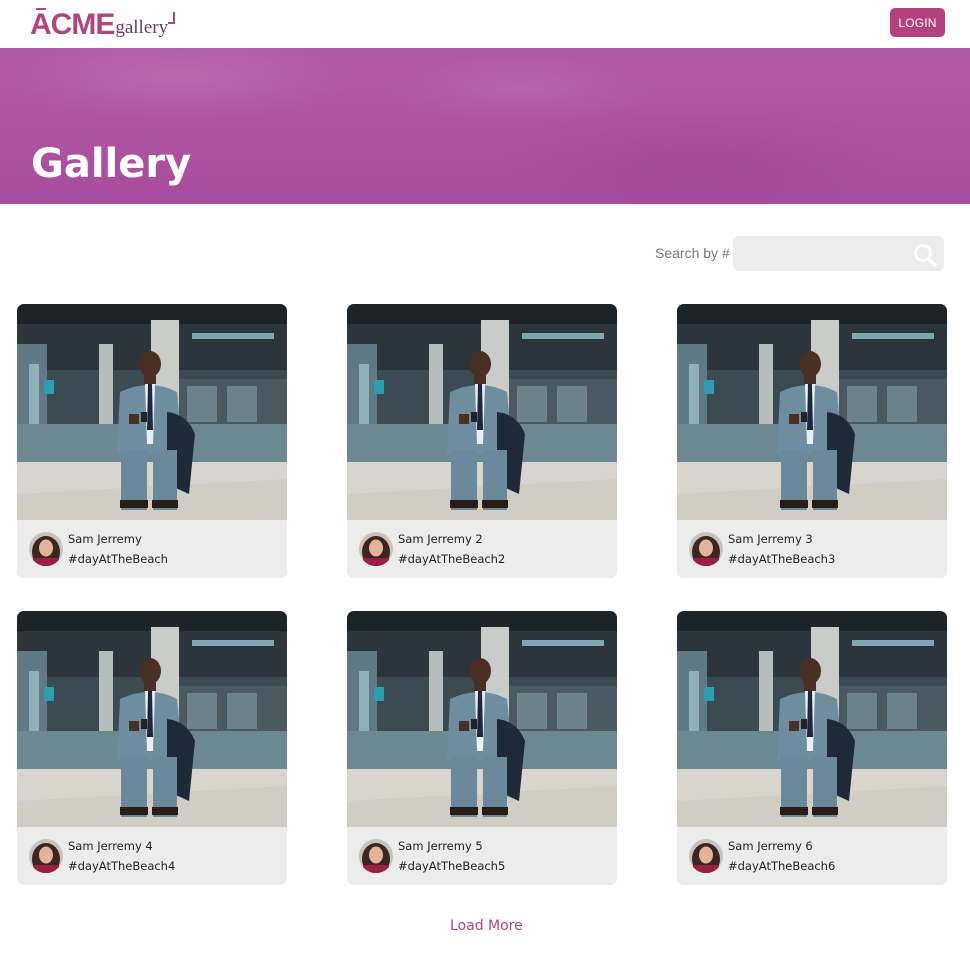 This screenshot has height=955, width=970. I want to click on search-label: Search by #, so click(692, 253).